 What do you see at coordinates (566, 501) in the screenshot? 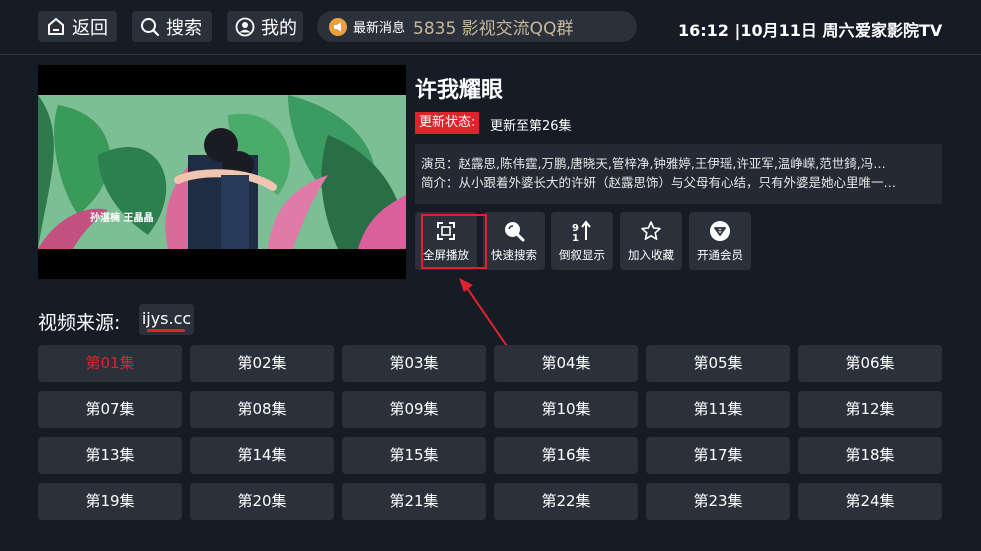
I see `episode-button: 第22集` at bounding box center [566, 501].